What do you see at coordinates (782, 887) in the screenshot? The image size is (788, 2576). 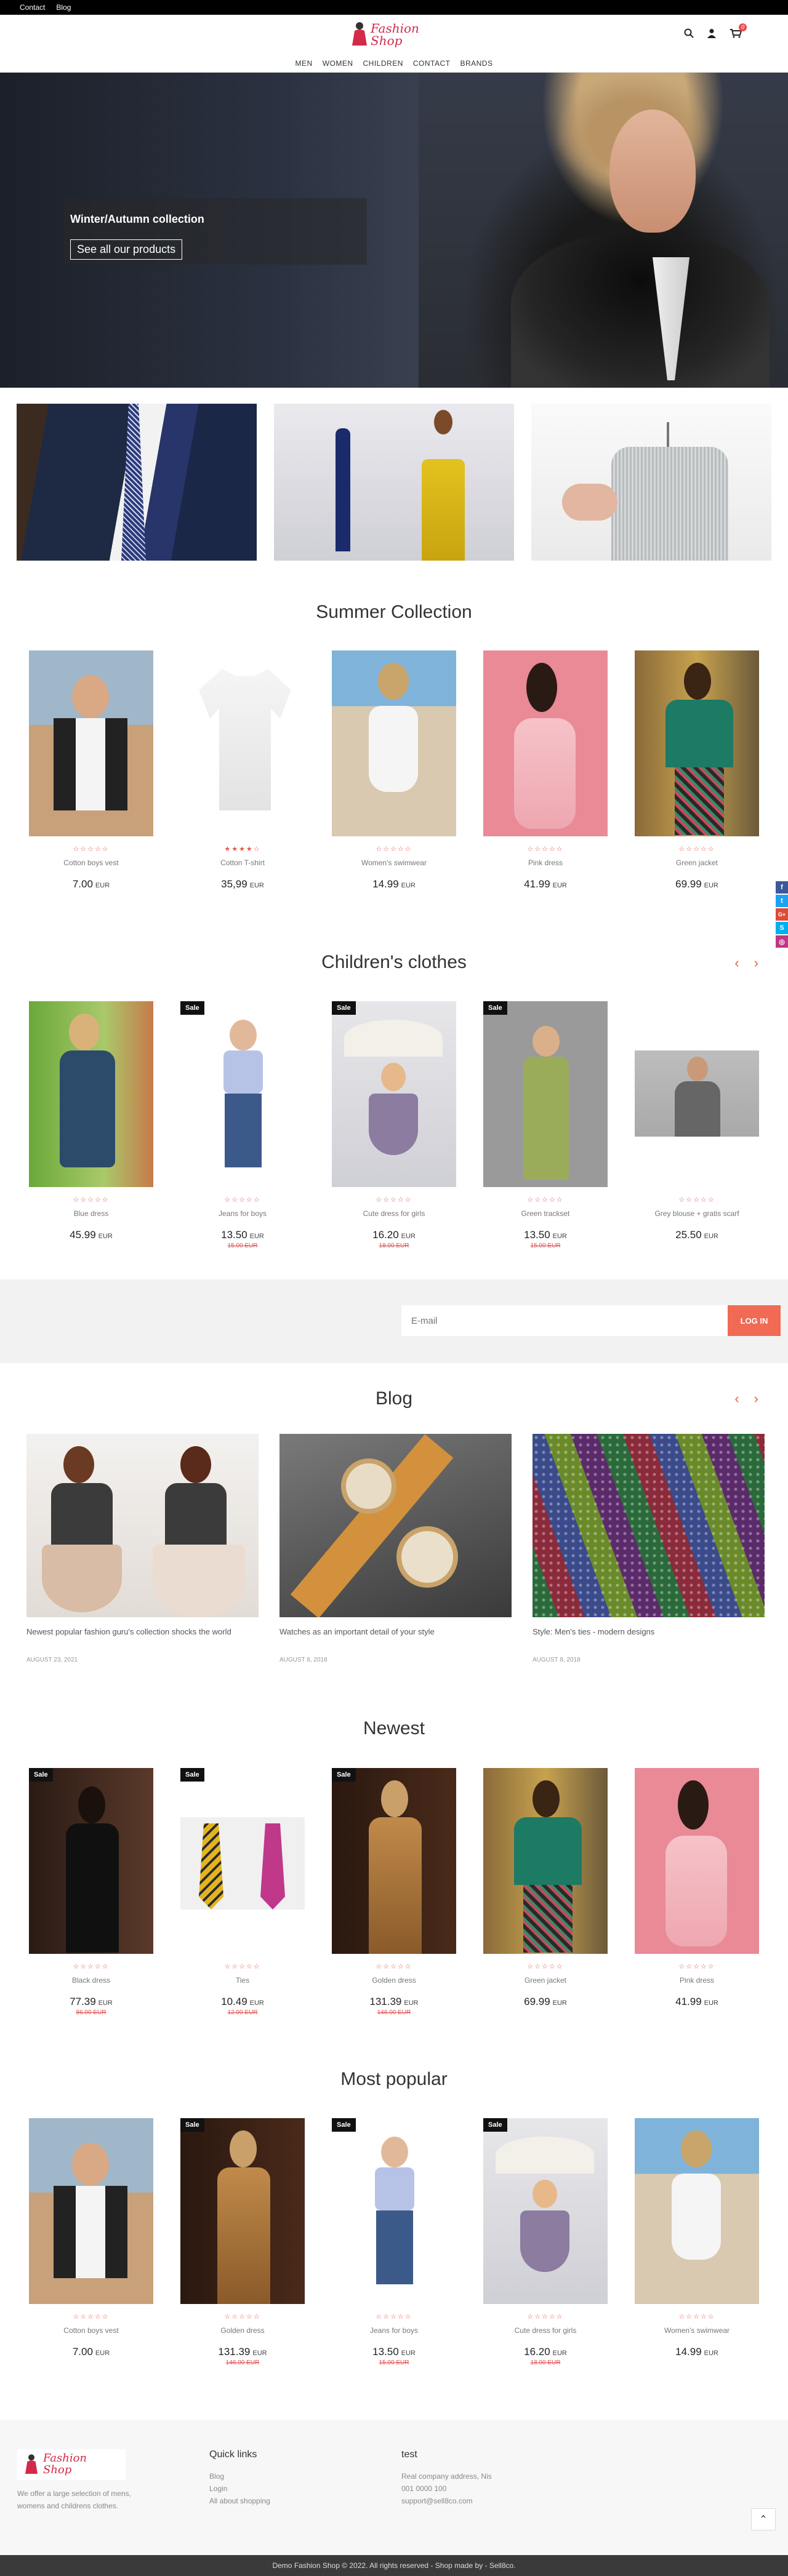 I see `facebook-icon: f` at bounding box center [782, 887].